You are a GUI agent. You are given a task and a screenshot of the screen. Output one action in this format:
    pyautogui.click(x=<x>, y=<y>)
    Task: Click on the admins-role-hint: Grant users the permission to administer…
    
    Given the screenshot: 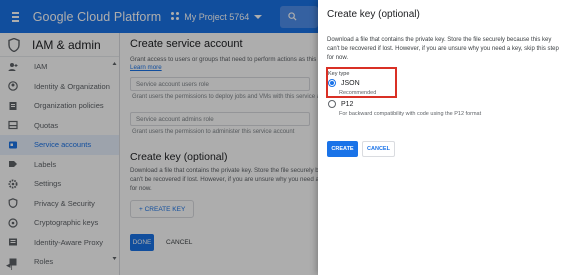 What is the action you would take?
    pyautogui.click(x=213, y=132)
    